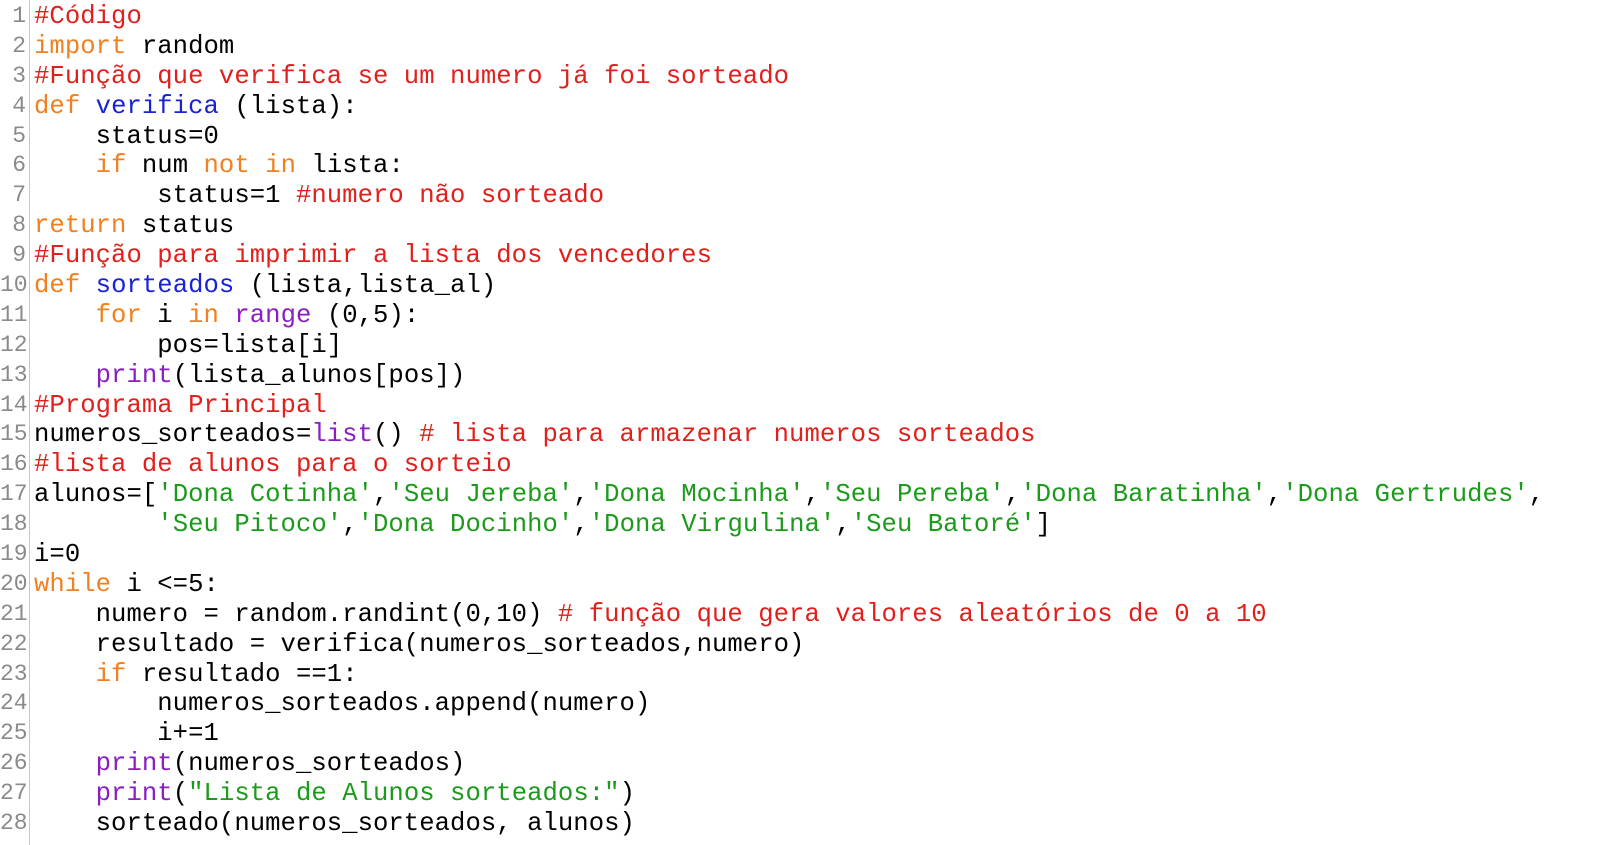 The image size is (1616, 845). Describe the element at coordinates (825, 704) in the screenshot. I see `code-line: numeros_sorteados.append(numero)` at that location.